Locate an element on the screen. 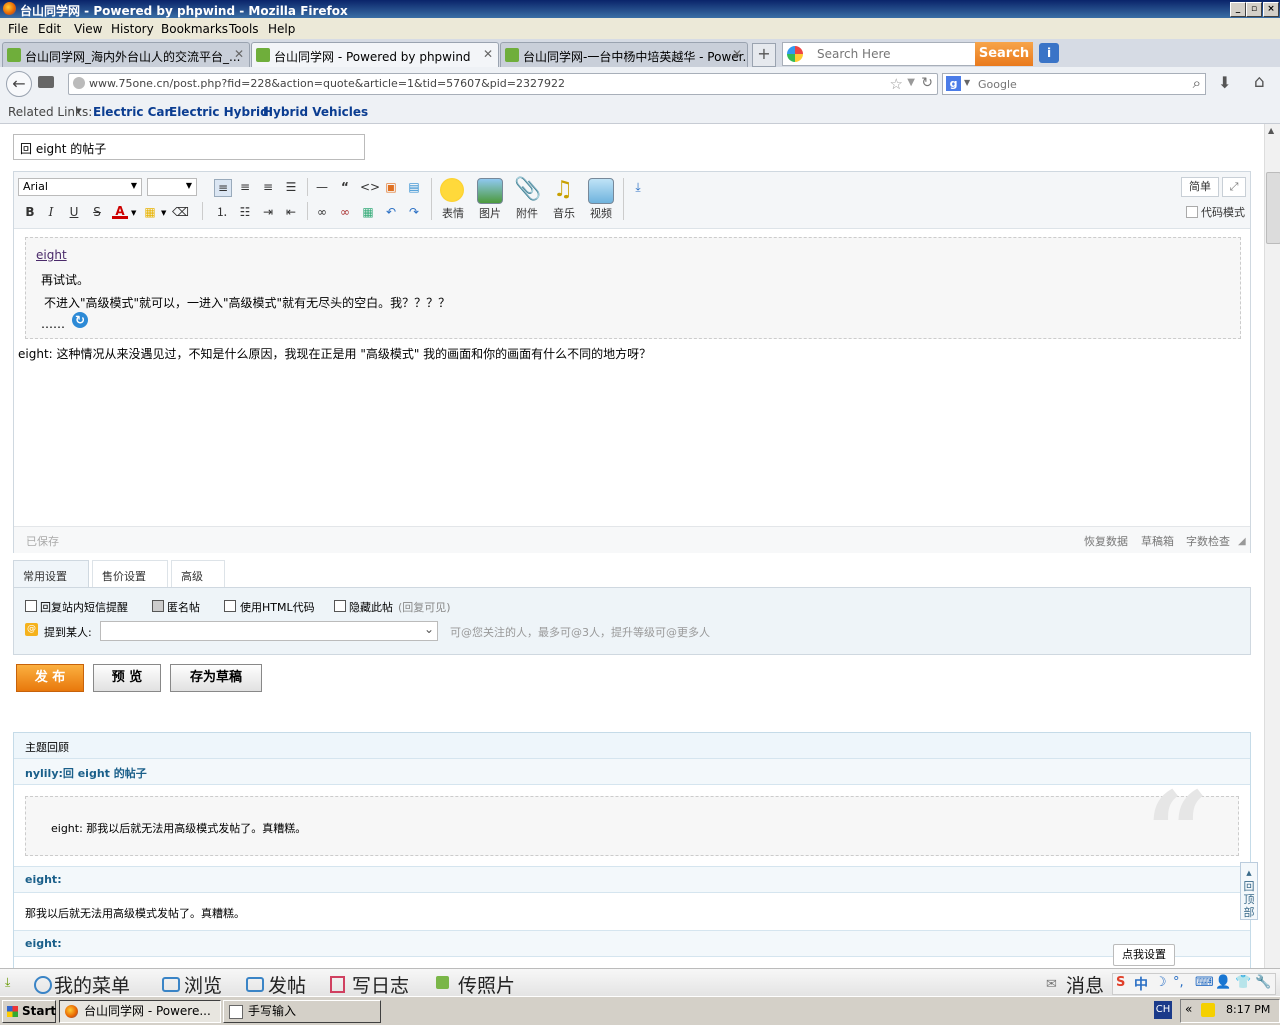 The image size is (1280, 1025). italic-icon: I is located at coordinates (51, 212).